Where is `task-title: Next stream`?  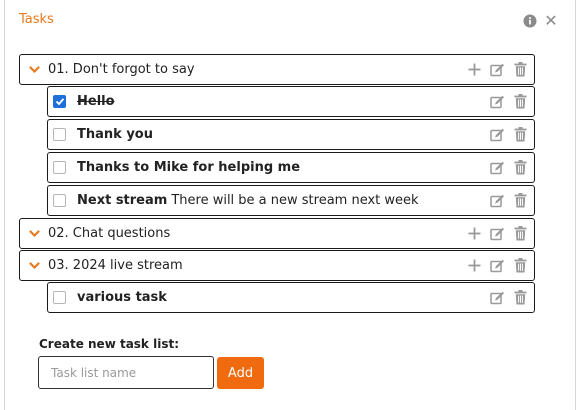
task-title: Next stream is located at coordinates (122, 200).